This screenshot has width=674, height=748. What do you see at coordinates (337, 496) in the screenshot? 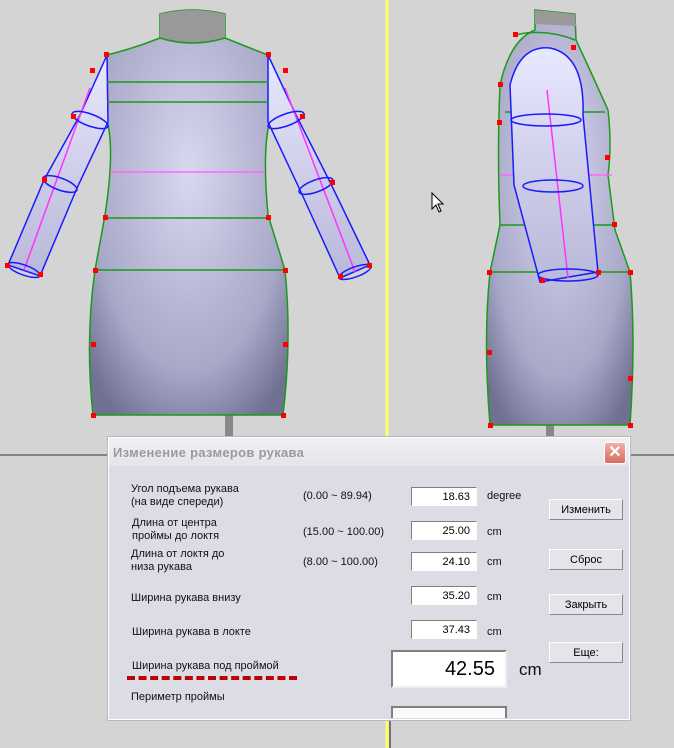
I see `row-range: (0.00 ~ 89.94)` at bounding box center [337, 496].